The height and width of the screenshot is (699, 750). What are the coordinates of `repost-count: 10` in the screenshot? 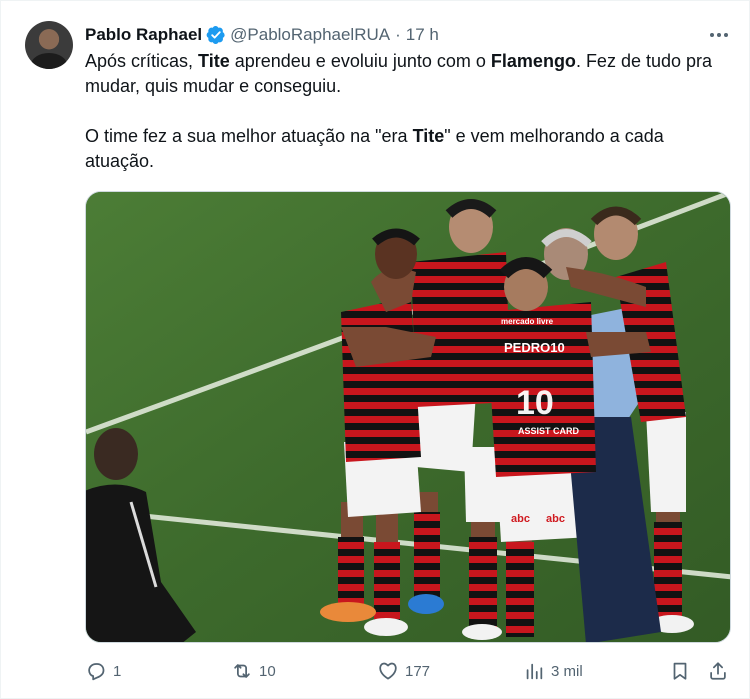 It's located at (267, 671).